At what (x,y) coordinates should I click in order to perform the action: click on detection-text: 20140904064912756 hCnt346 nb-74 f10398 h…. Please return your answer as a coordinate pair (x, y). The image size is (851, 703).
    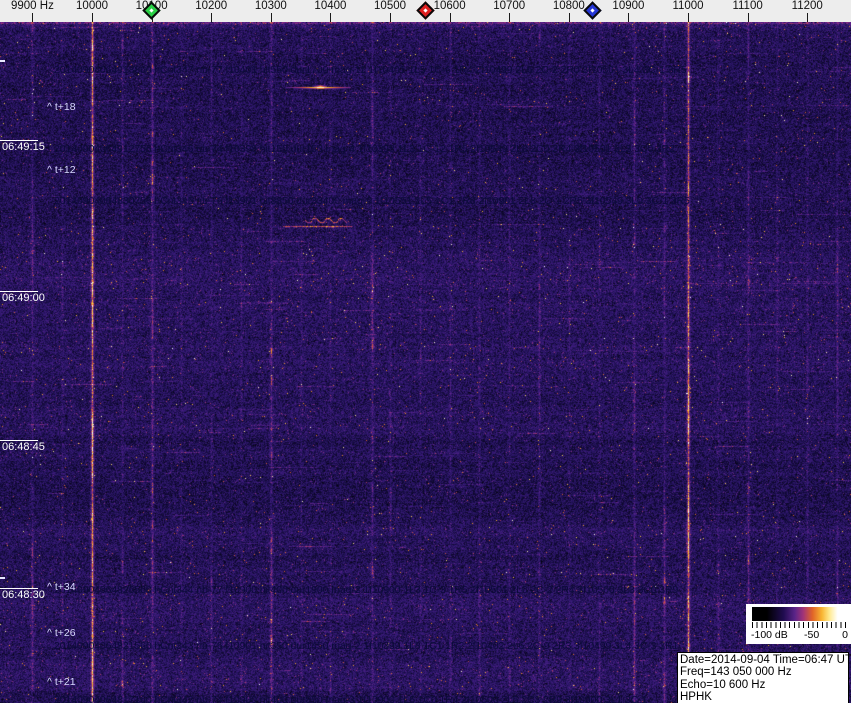
    Looking at the image, I should click on (364, 149).